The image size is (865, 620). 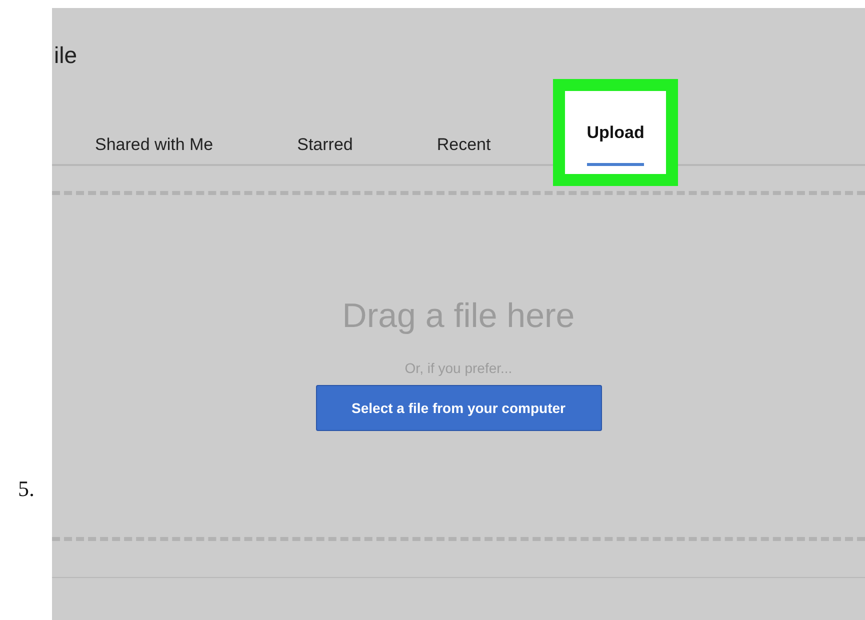 I want to click on highlighted-tab: Upload, so click(x=615, y=132).